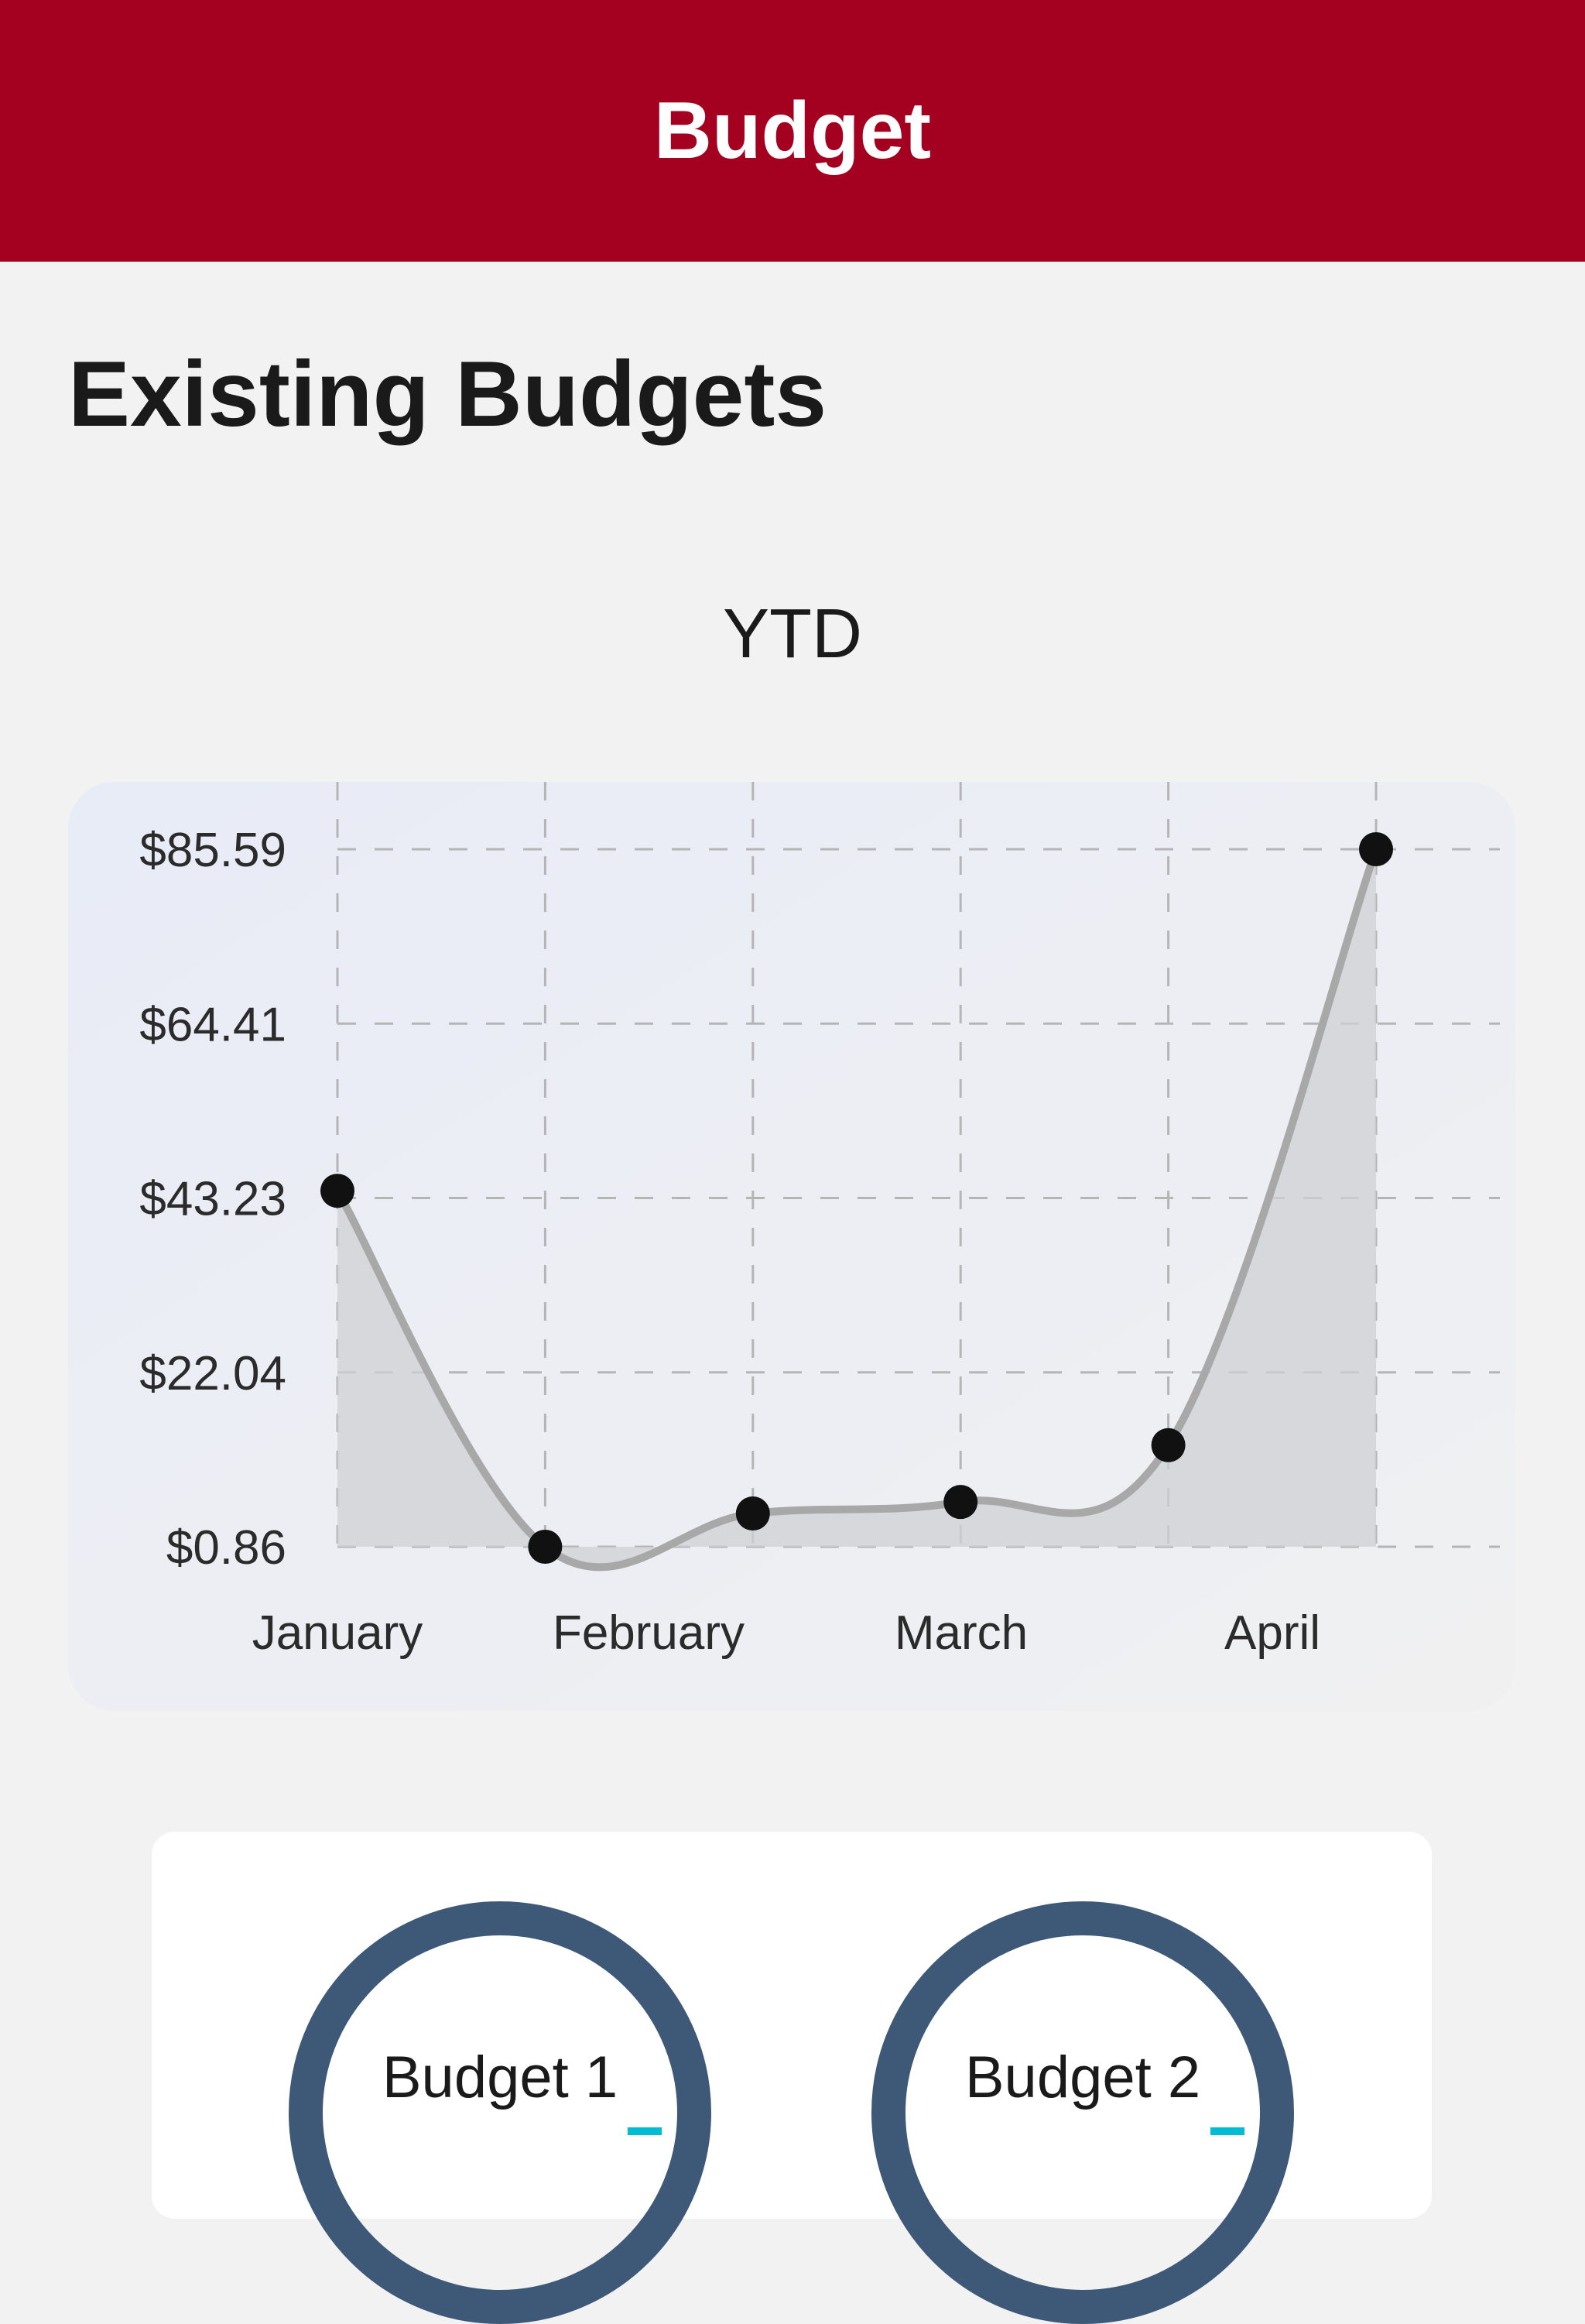 The width and height of the screenshot is (1585, 2324). Describe the element at coordinates (962, 1633) in the screenshot. I see `x-tick-label: March` at that location.